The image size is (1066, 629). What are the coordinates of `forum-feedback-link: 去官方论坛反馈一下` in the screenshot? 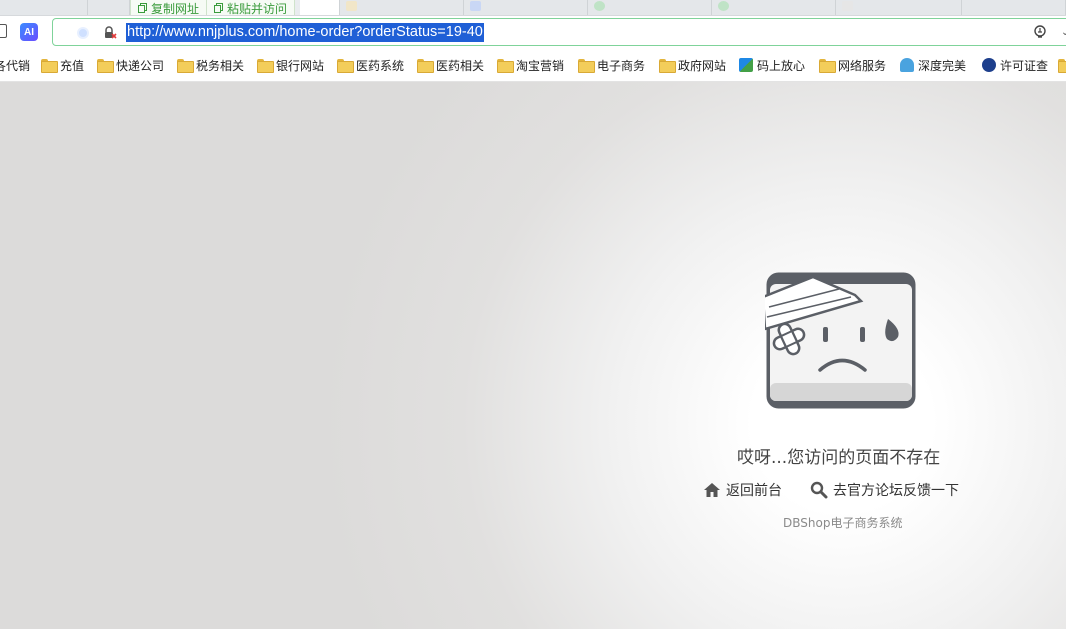 It's located at (884, 490).